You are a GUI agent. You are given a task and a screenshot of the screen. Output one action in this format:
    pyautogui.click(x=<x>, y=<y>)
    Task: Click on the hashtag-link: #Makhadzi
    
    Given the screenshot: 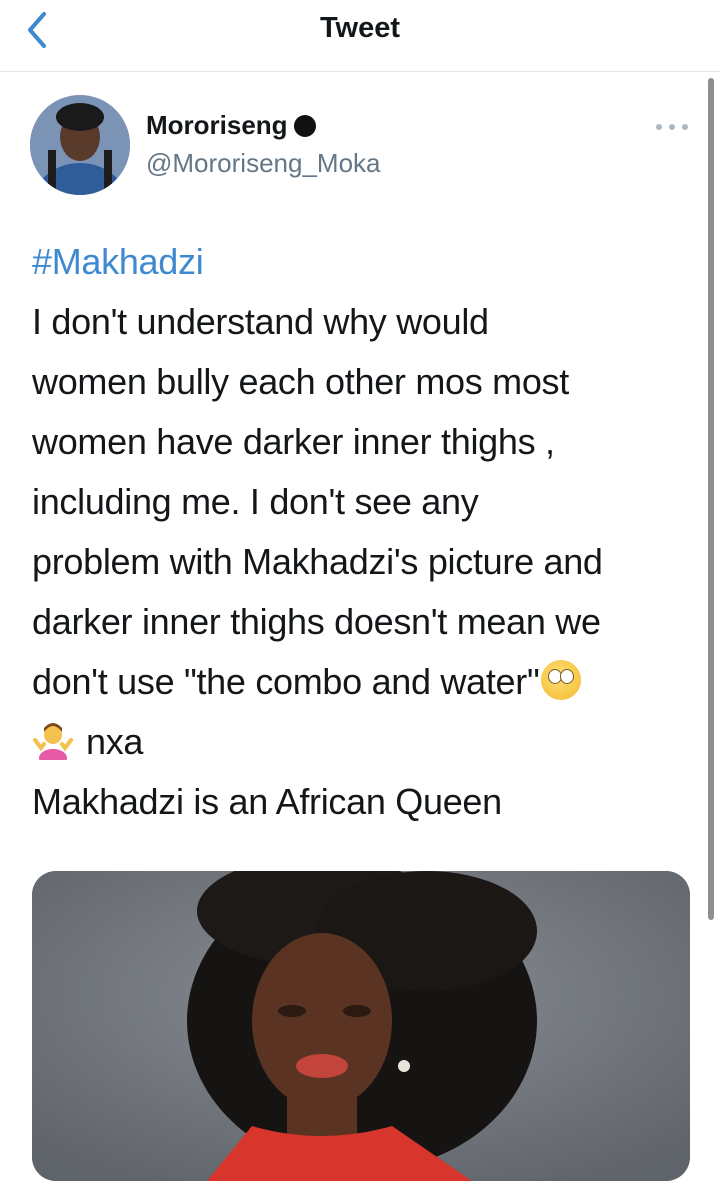 What is the action you would take?
    pyautogui.click(x=118, y=261)
    